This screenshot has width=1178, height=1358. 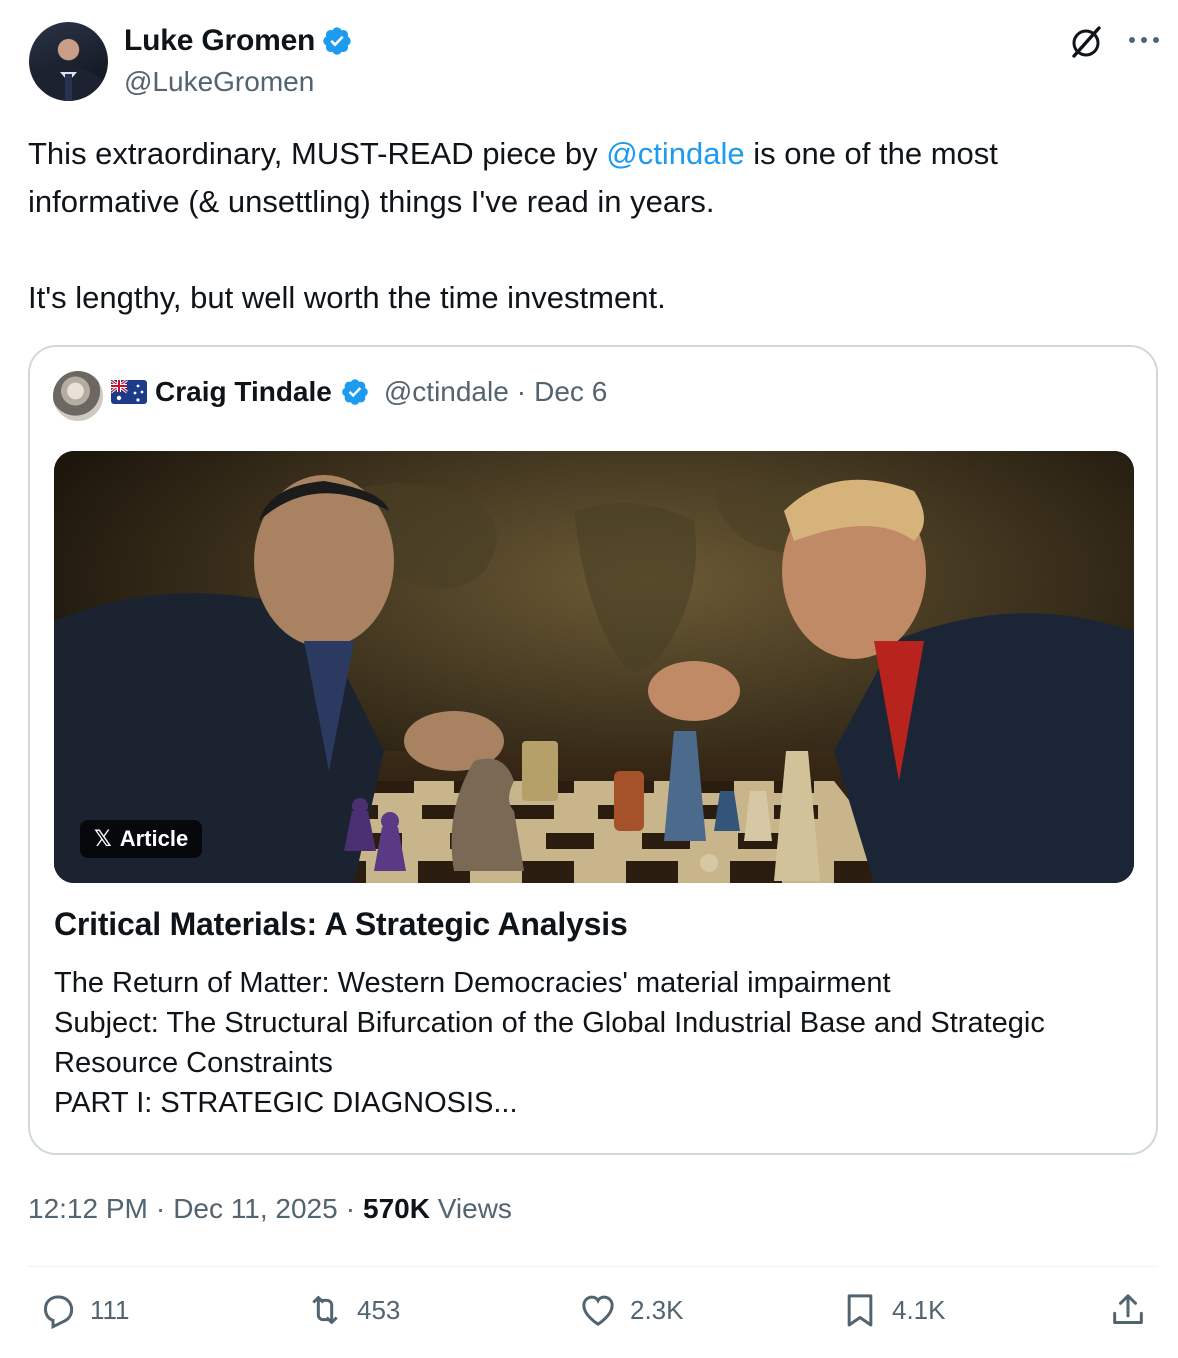 I want to click on like-count: 2.3K, so click(x=657, y=1309).